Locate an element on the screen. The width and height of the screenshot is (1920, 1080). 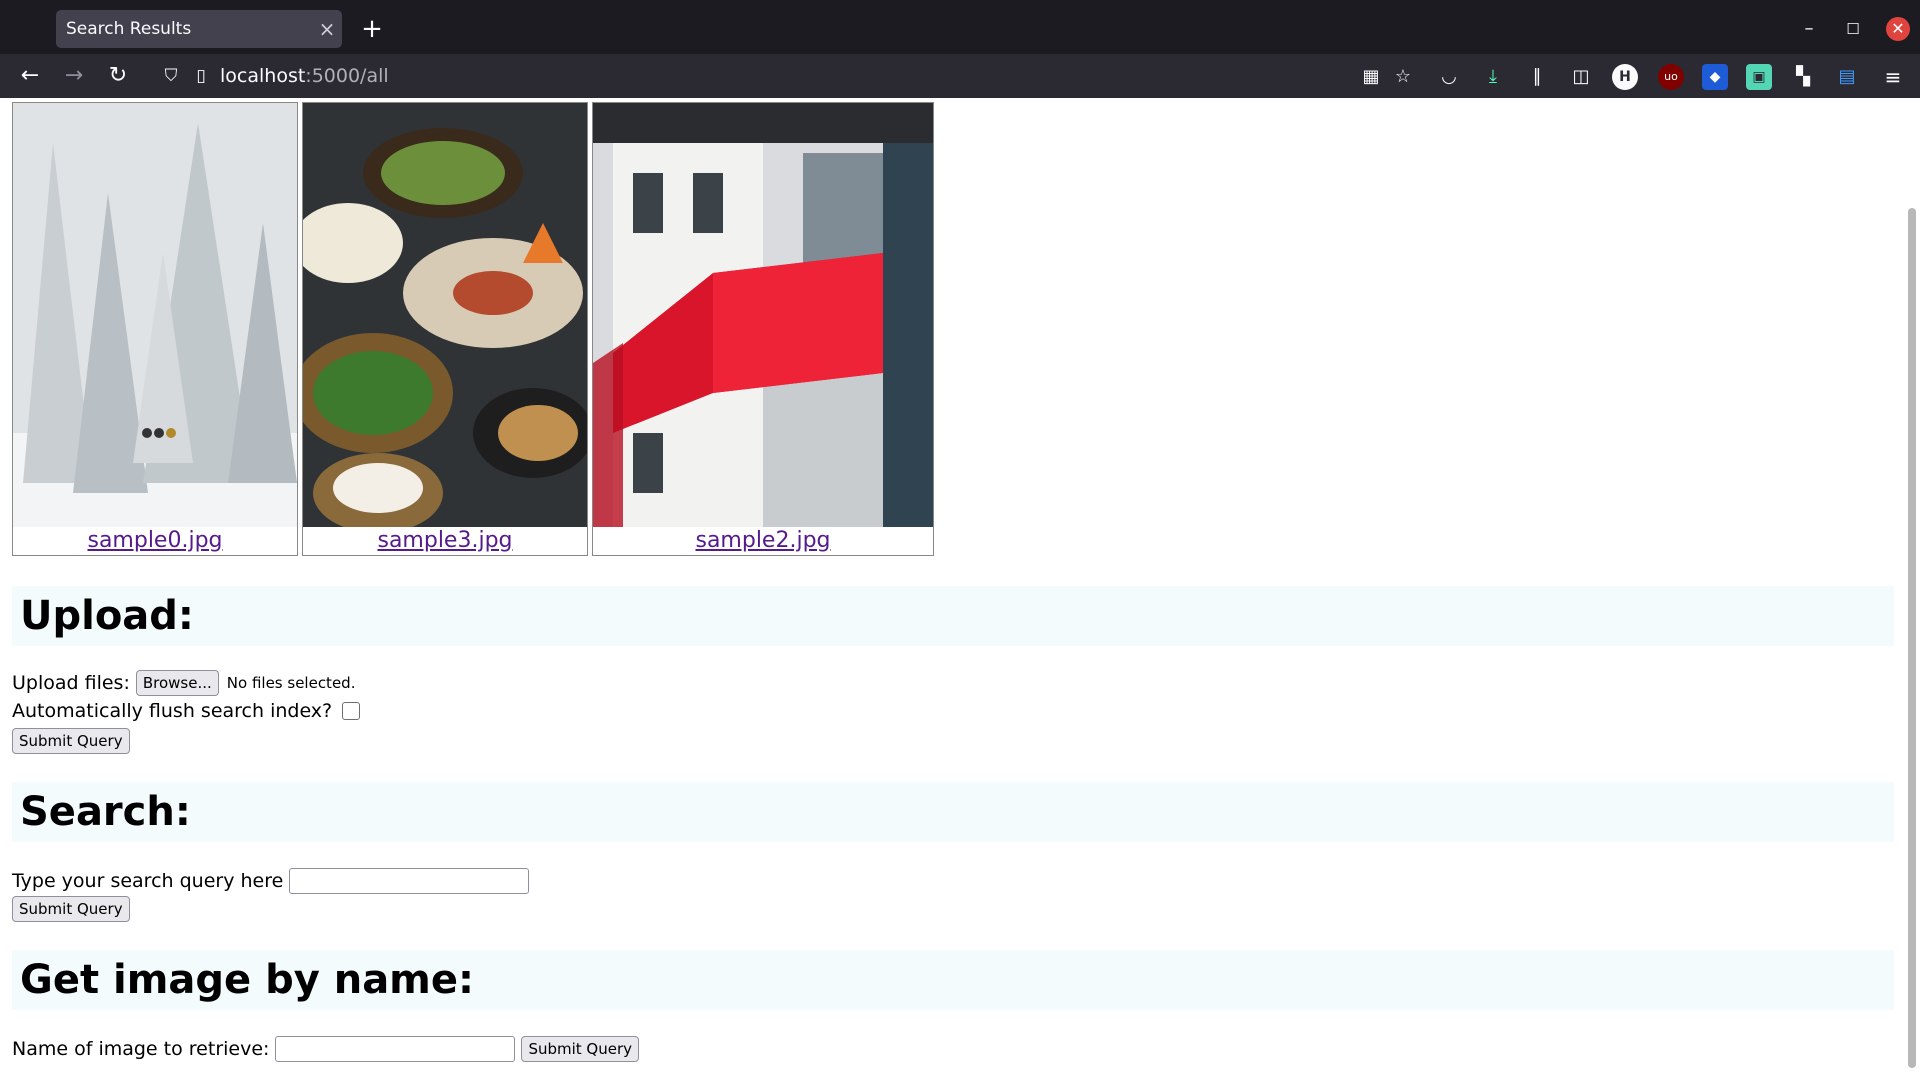
red-bridge-building-image is located at coordinates (763, 315).